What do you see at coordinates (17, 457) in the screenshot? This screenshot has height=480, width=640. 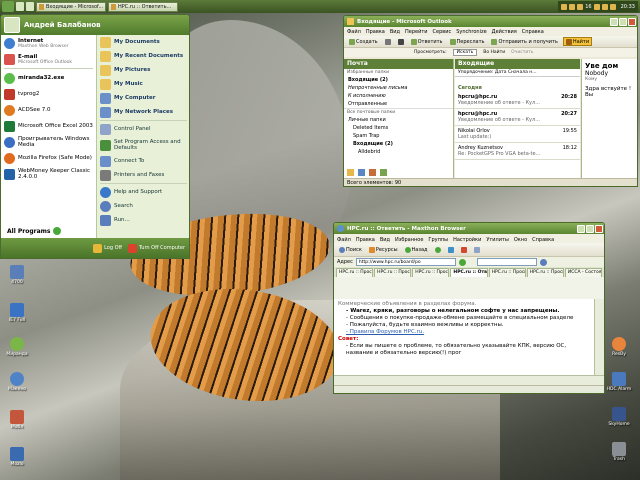 I see `desktop-icon-mozlo: Mozlo` at bounding box center [17, 457].